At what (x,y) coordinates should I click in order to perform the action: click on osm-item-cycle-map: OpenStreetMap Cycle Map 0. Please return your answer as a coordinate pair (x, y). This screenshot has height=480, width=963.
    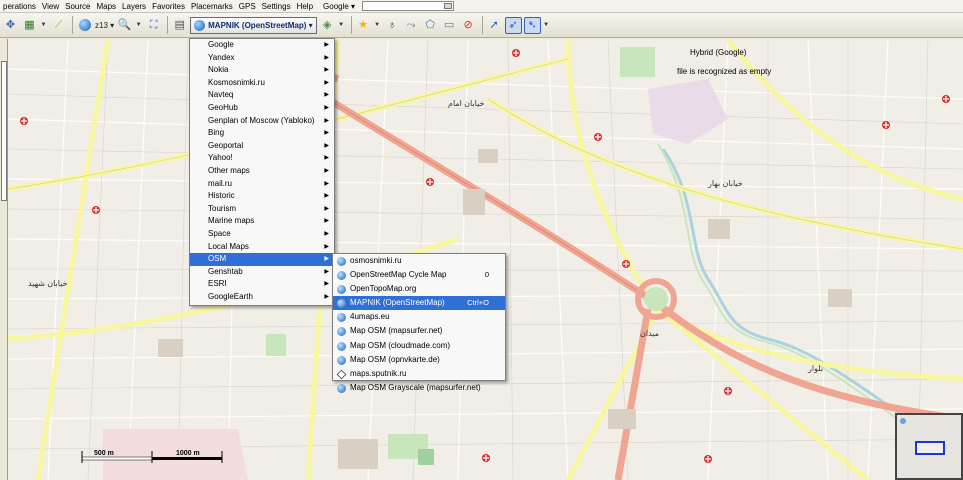
    Looking at the image, I should click on (419, 275).